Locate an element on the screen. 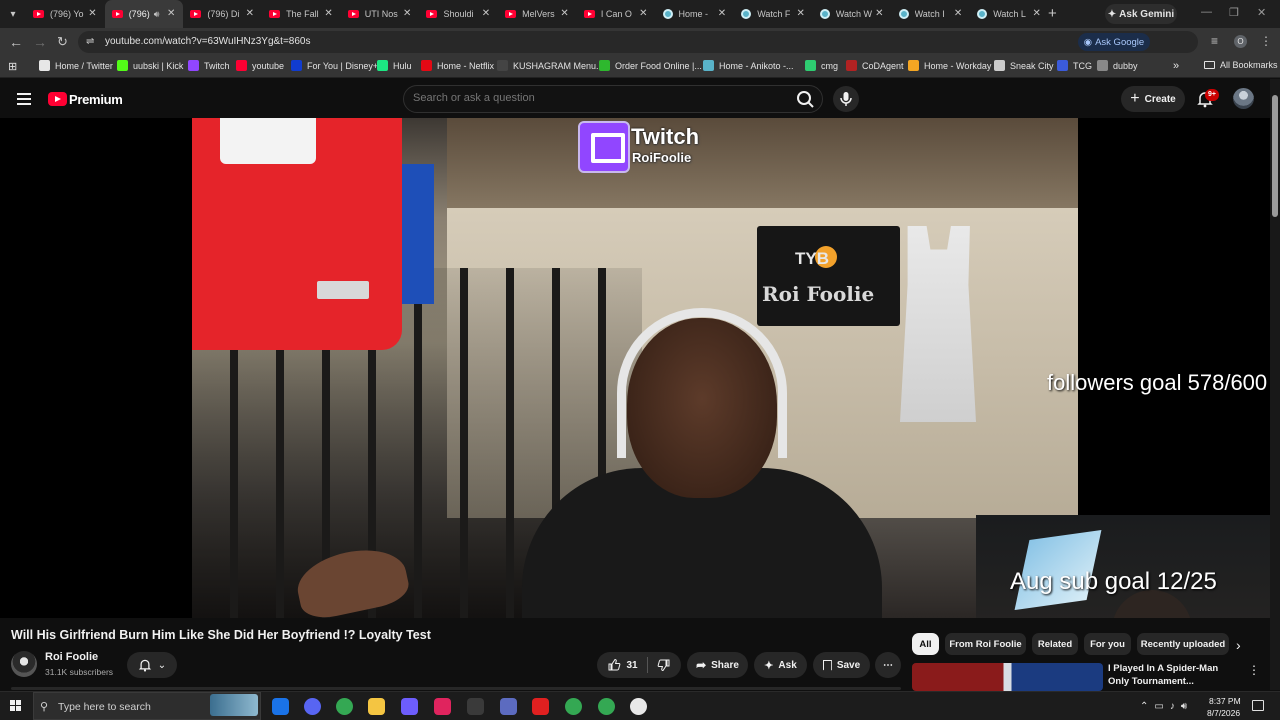 This screenshot has height=720, width=1280. ask-google-button: ◉ Ask Google is located at coordinates (1114, 42).